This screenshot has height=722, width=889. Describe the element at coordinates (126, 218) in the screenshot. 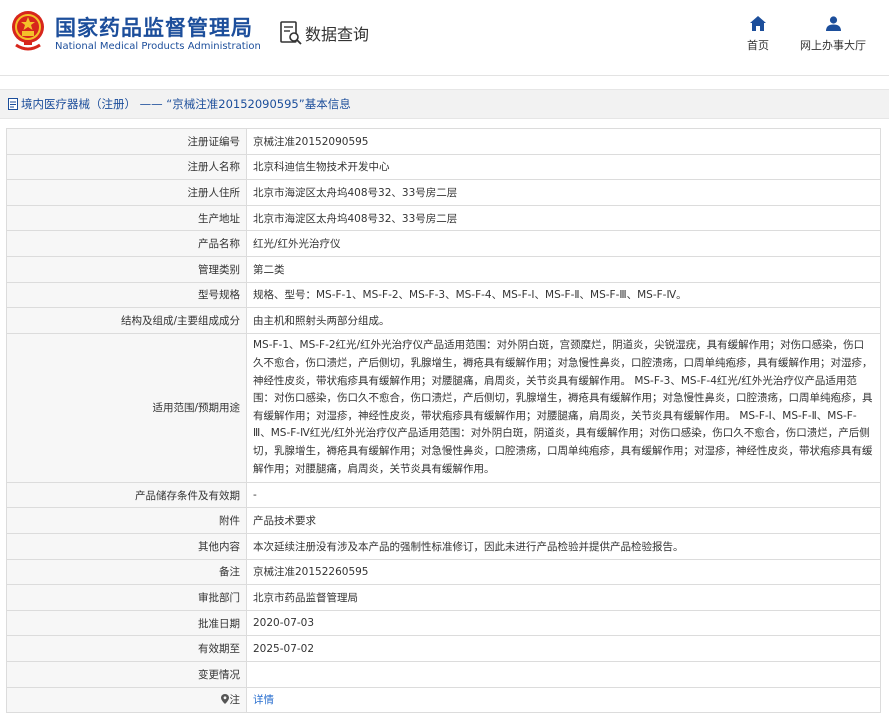

I see `field-label: 生产地址` at that location.